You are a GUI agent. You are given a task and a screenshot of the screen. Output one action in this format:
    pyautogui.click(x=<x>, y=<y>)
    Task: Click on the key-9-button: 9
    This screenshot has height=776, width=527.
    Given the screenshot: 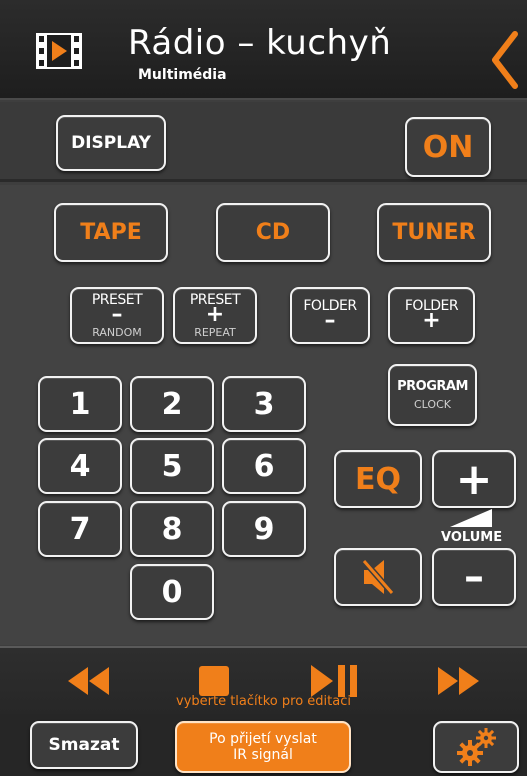 What is the action you would take?
    pyautogui.click(x=264, y=529)
    